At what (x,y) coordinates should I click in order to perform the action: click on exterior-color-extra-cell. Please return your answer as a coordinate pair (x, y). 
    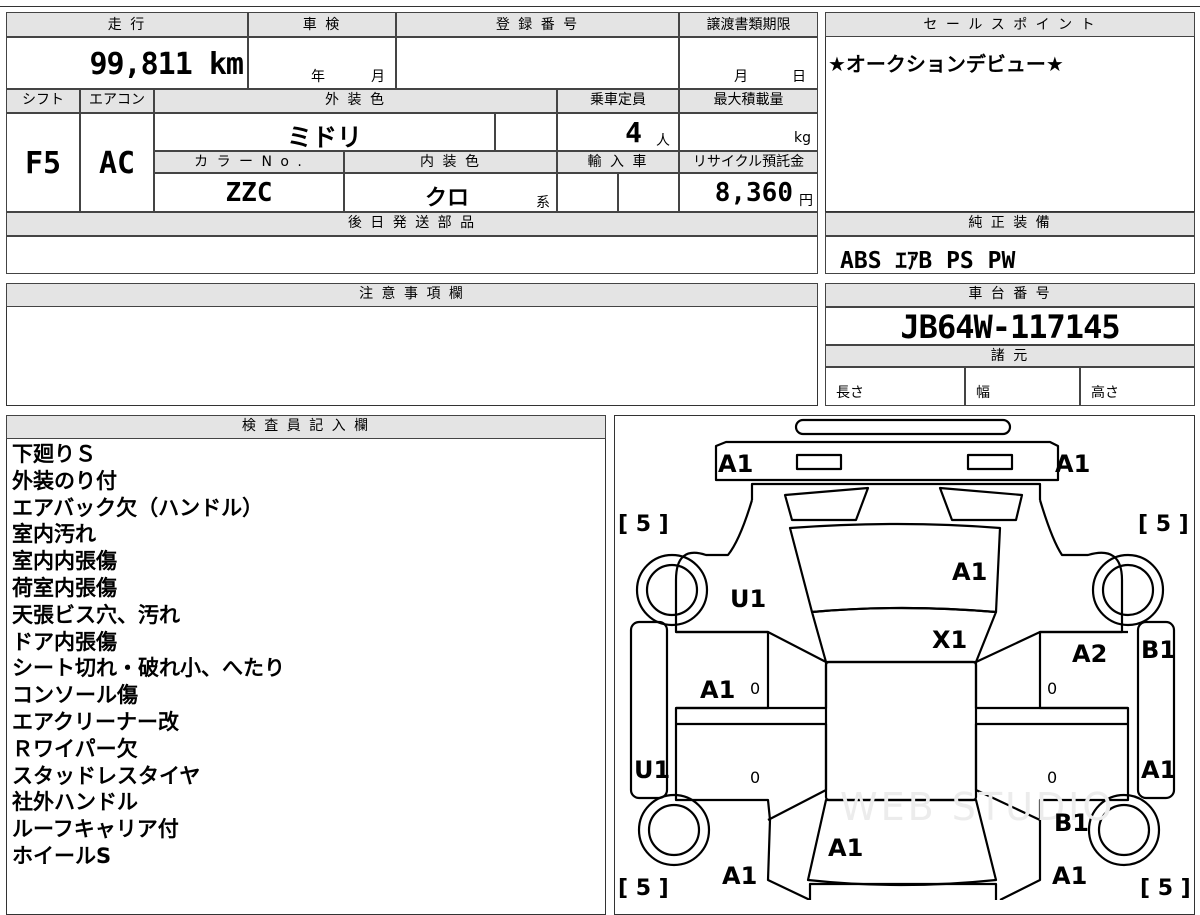
    Looking at the image, I should click on (526, 132).